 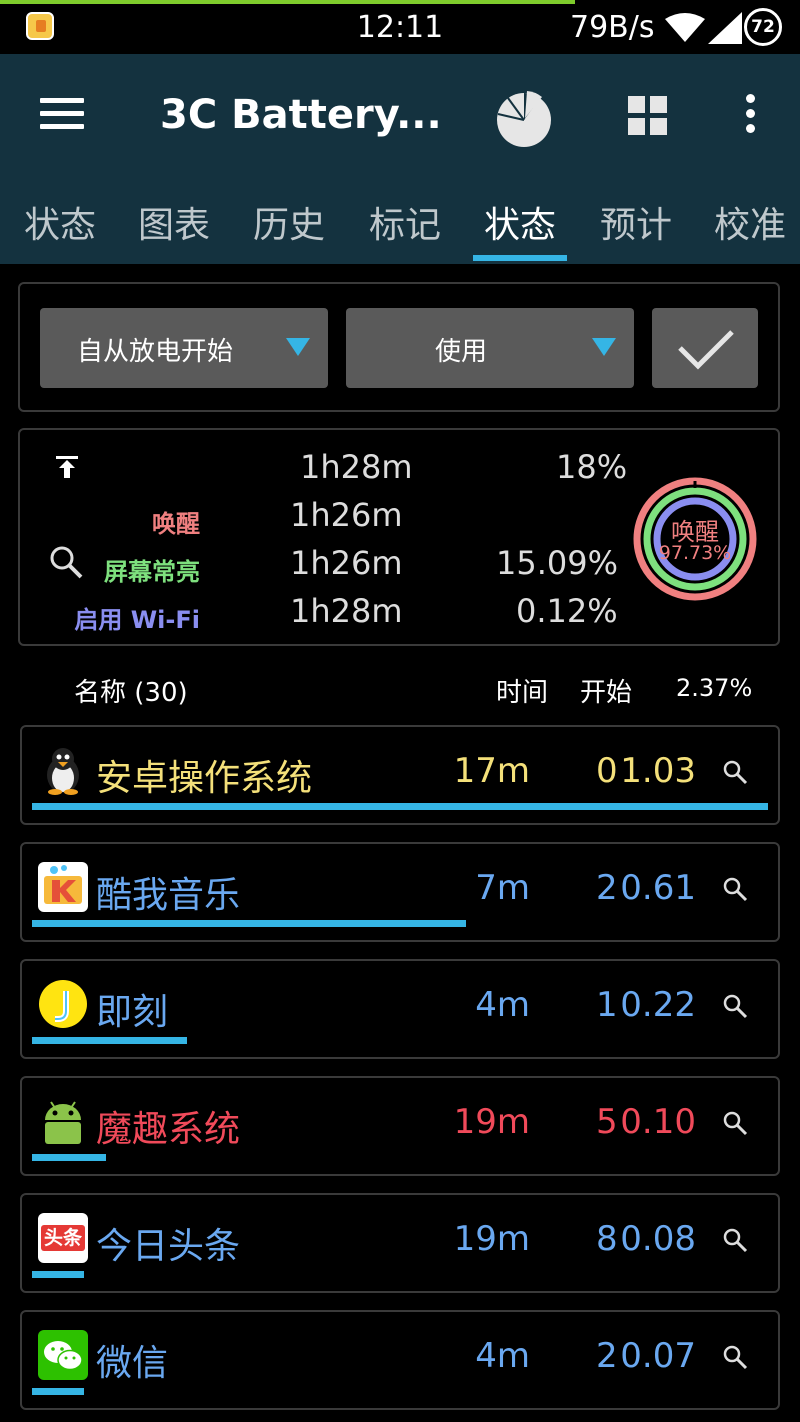 I want to click on tab-calibrate: 校准, so click(x=745, y=222).